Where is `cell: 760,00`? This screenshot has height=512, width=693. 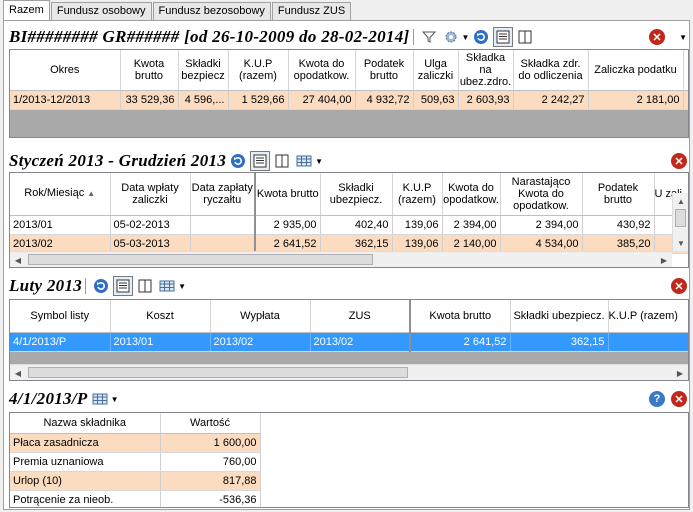
cell: 760,00 is located at coordinates (210, 462).